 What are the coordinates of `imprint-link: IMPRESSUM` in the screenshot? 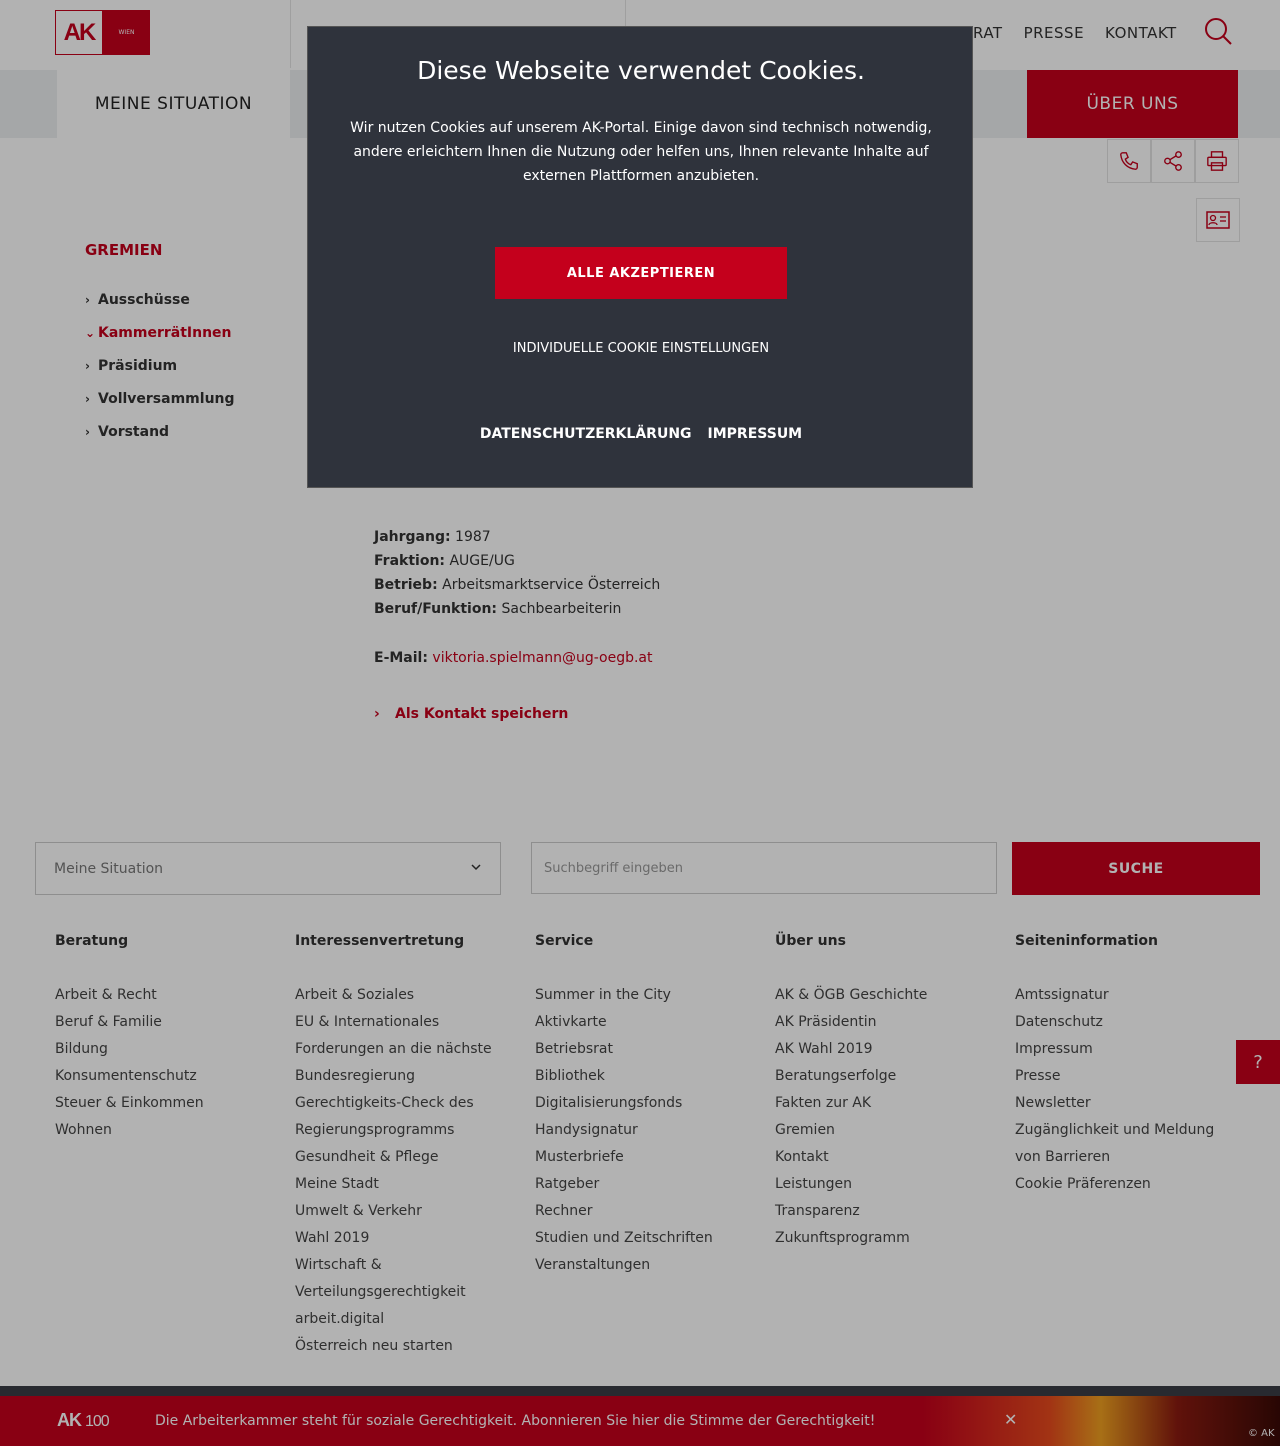 It's located at (755, 434).